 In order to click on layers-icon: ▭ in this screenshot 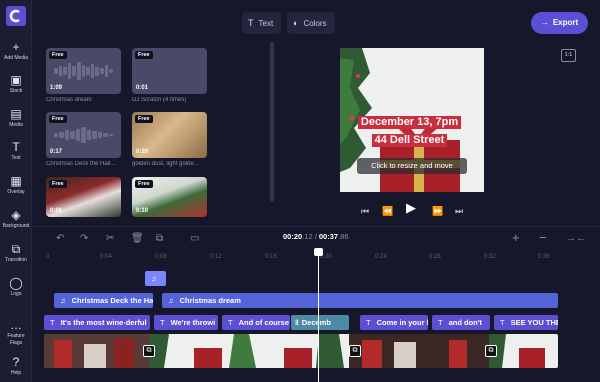, I will do `click(194, 238)`.